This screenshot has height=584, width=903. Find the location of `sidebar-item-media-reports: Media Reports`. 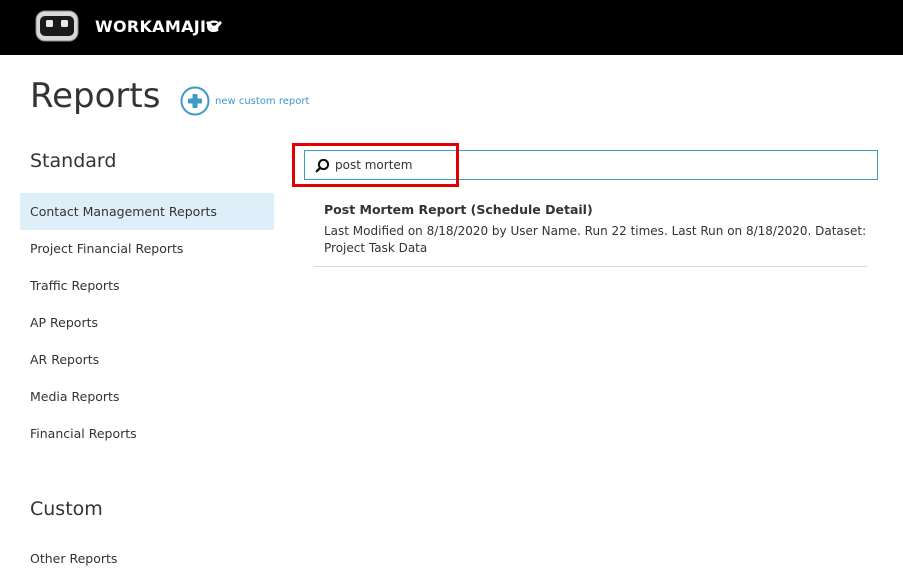

sidebar-item-media-reports: Media Reports is located at coordinates (147, 396).